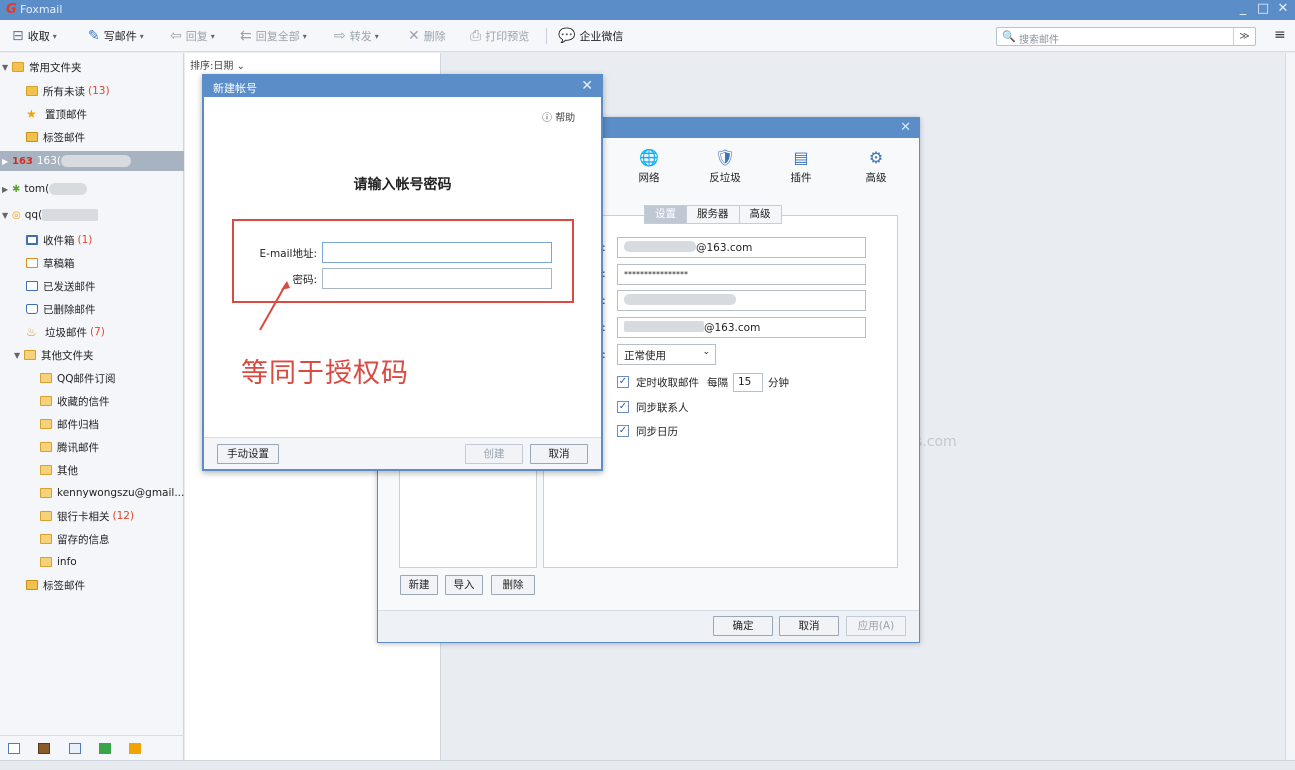  Describe the element at coordinates (713, 214) in the screenshot. I see `tab-server: 服务器` at that location.